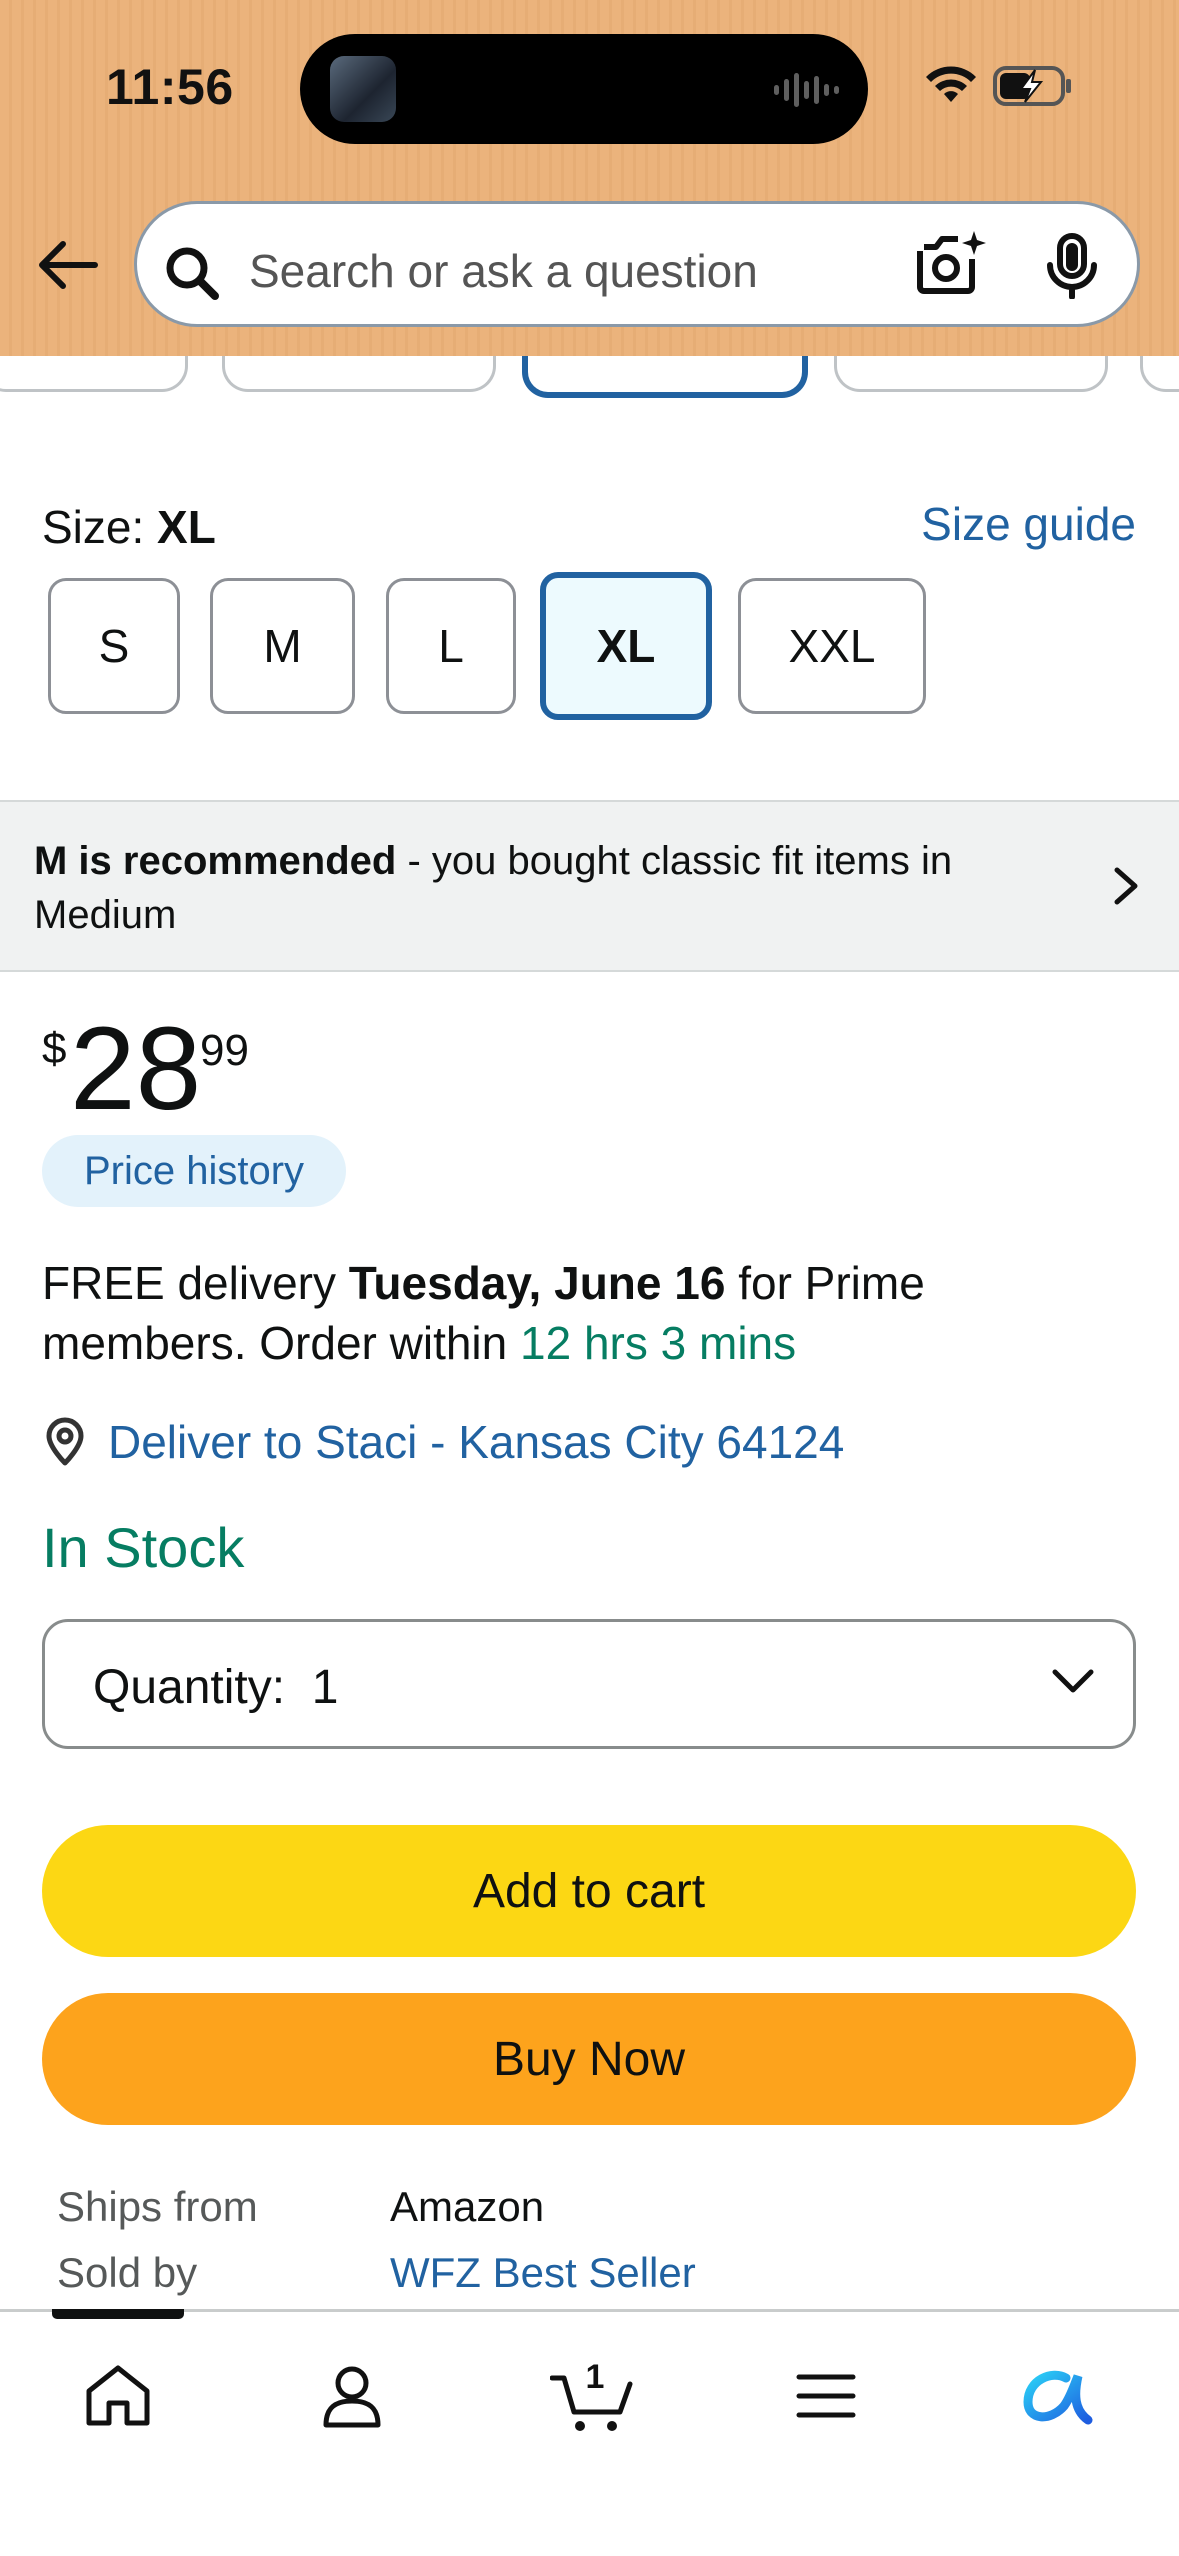  I want to click on stock-status: In Stock, so click(143, 1547).